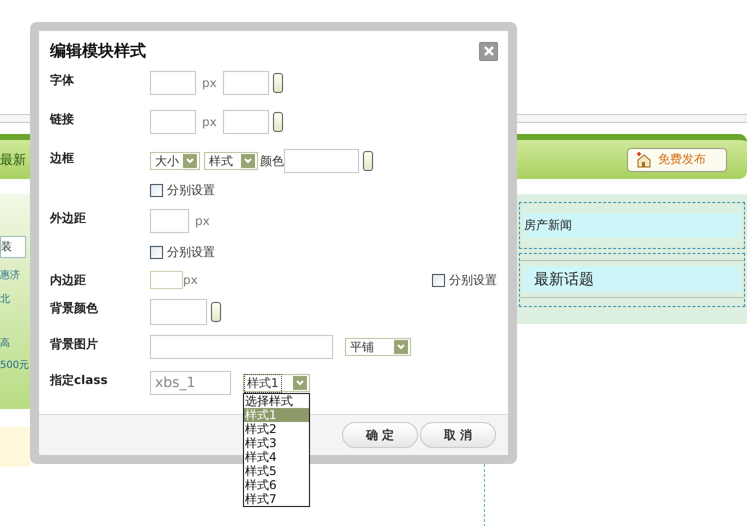 The image size is (747, 526). What do you see at coordinates (231, 161) in the screenshot?
I see `dropdown: 样式` at bounding box center [231, 161].